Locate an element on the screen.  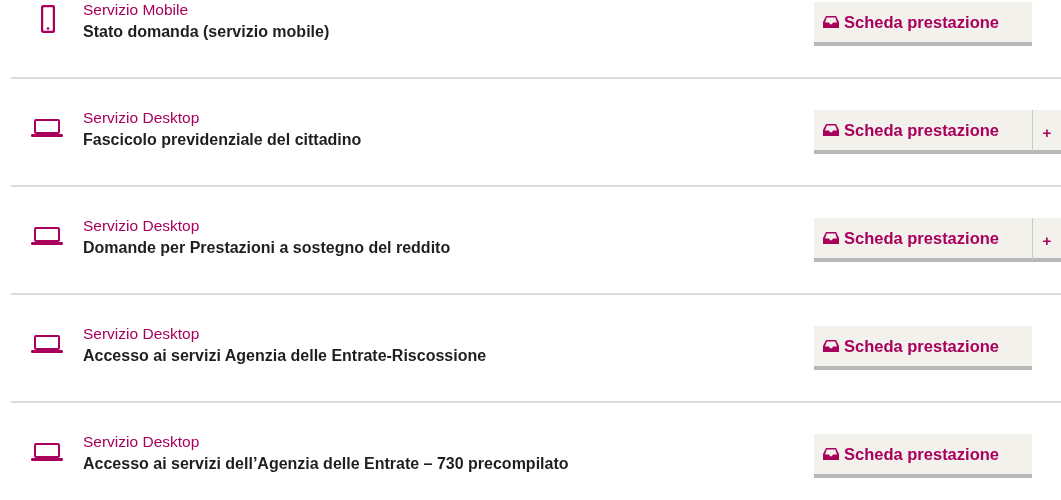
service-title: Fascicolo previdenziale del cittadino is located at coordinates (223, 140).